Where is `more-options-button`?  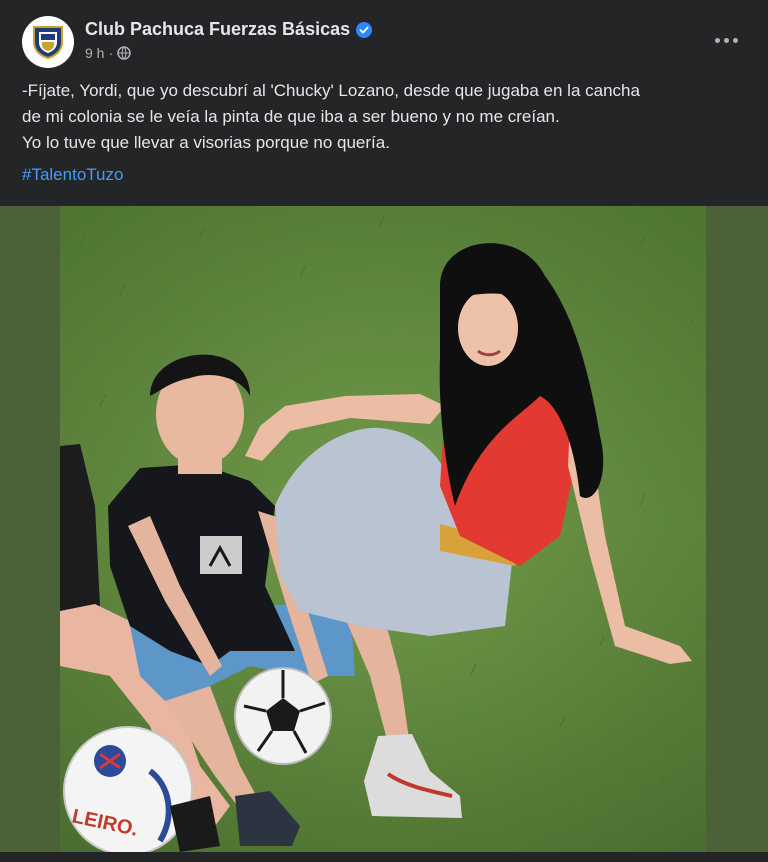 more-options-button is located at coordinates (726, 40).